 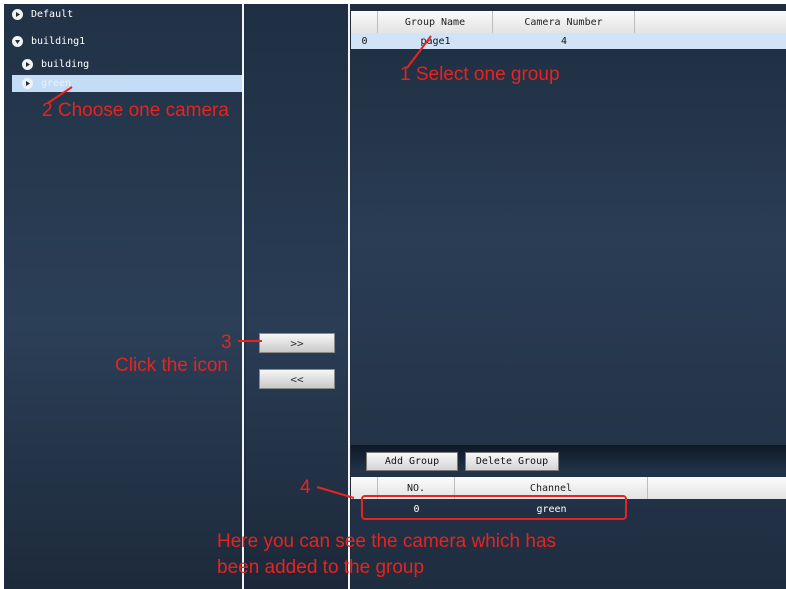 What do you see at coordinates (480, 74) in the screenshot?
I see `annotation-step-1: 1 Select one group` at bounding box center [480, 74].